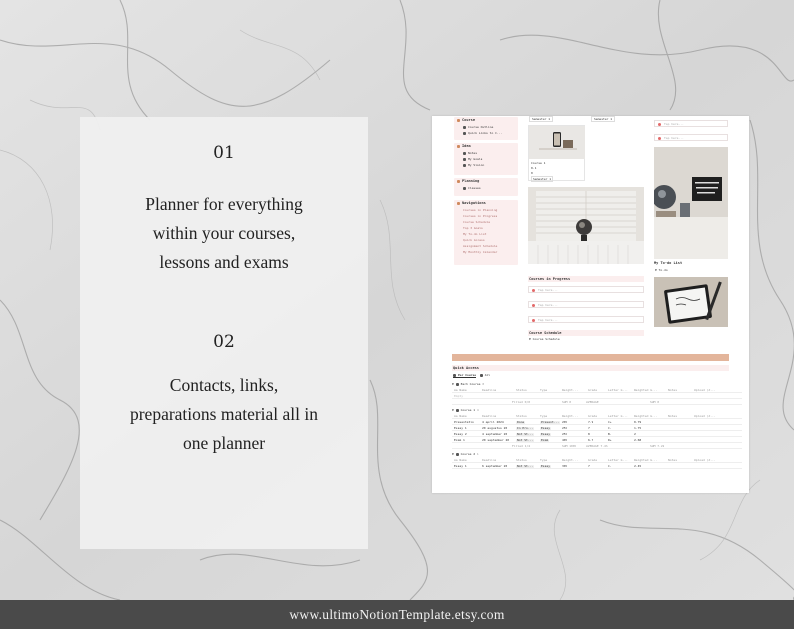 This screenshot has height=629, width=794. I want to click on tab-label: Per Course, so click(467, 375).